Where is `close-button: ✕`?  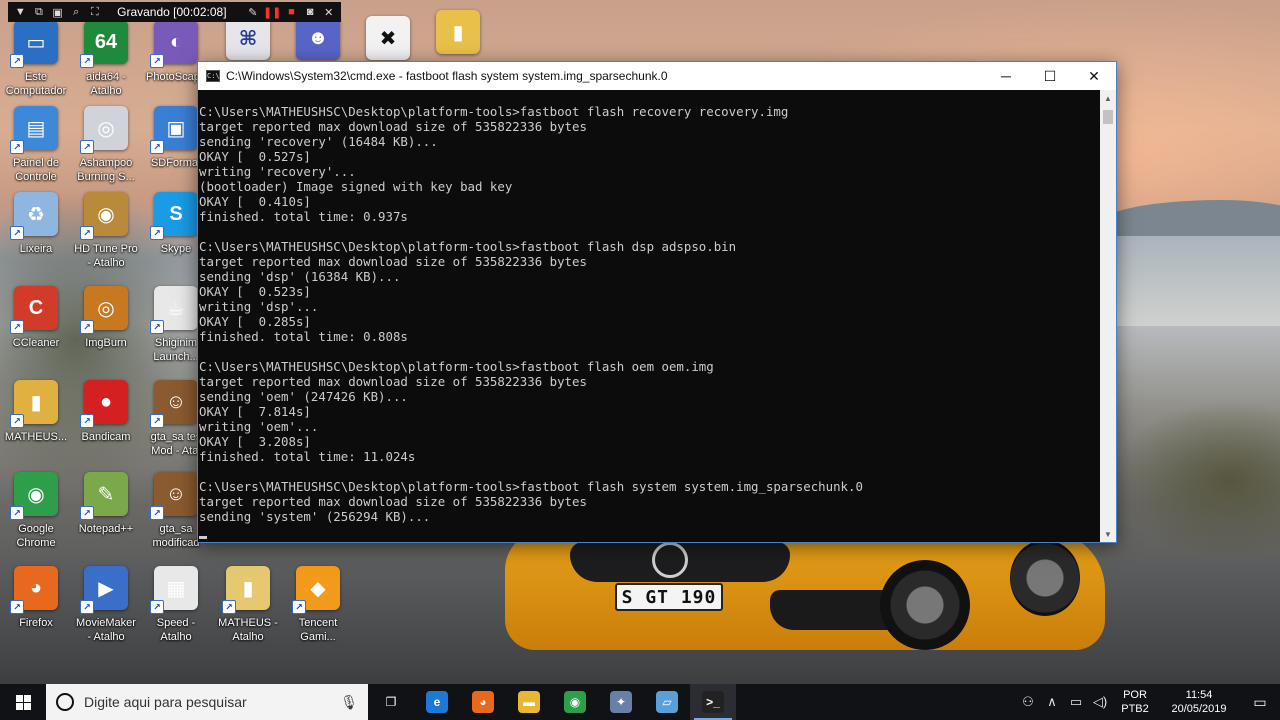
close-button: ✕ is located at coordinates (1094, 76).